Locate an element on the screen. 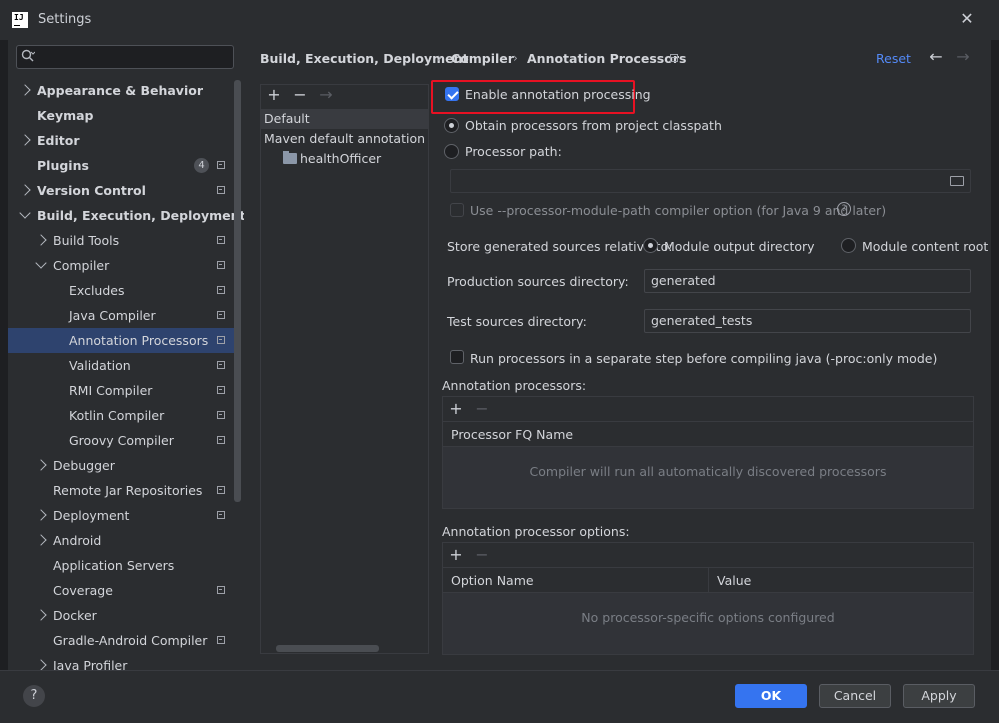 The image size is (999, 723). sidebar-scrollbar is located at coordinates (237, 291).